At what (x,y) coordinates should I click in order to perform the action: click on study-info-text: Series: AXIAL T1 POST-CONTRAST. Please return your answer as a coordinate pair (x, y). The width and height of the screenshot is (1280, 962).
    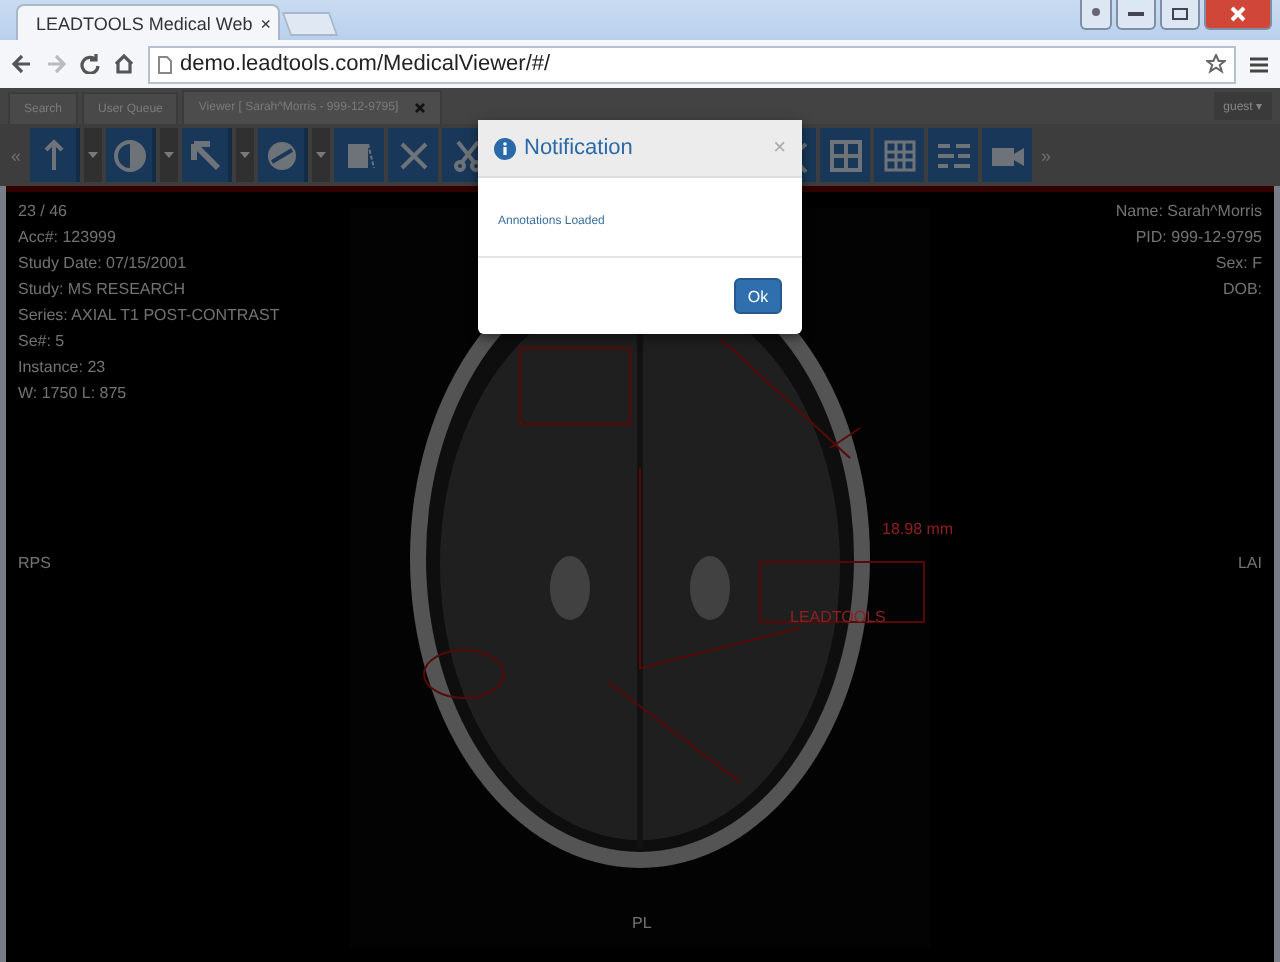
    Looking at the image, I should click on (149, 315).